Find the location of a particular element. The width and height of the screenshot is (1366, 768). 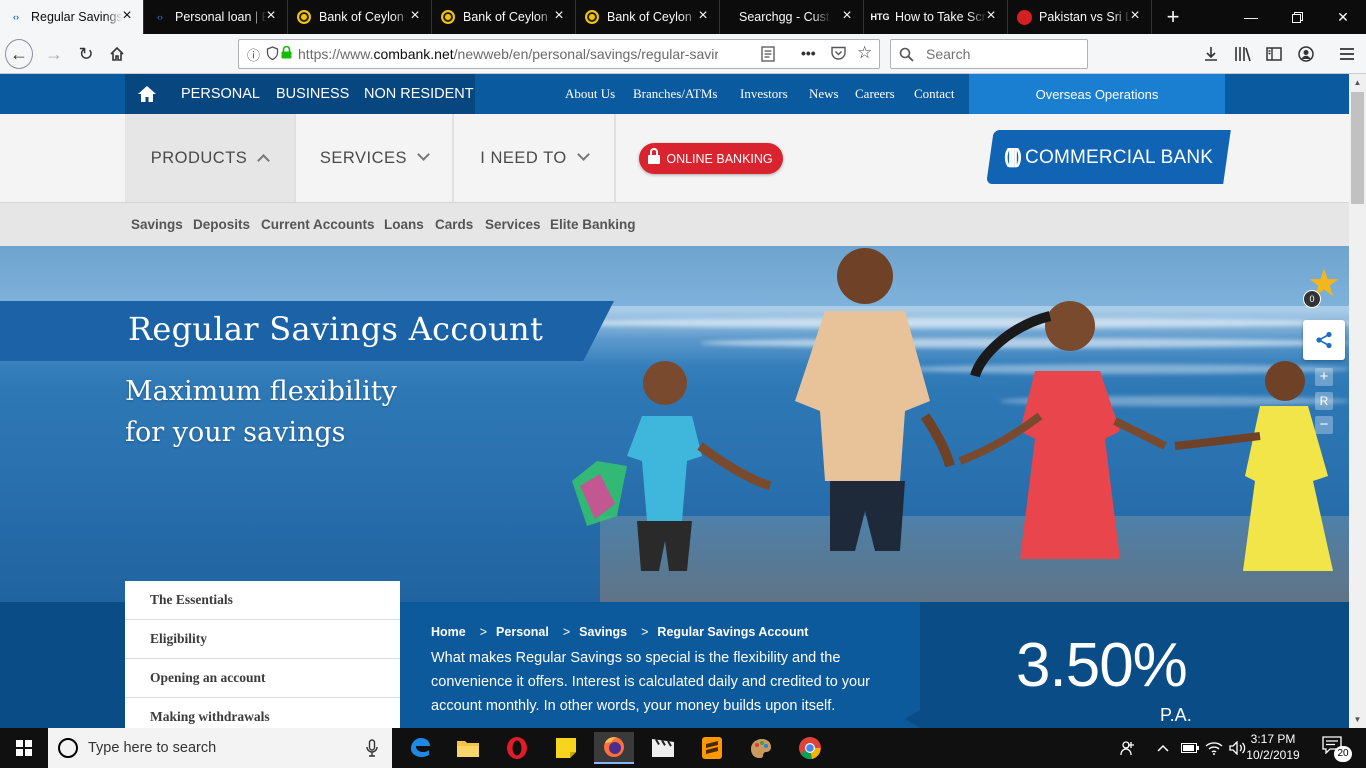

link-about-us: About Us is located at coordinates (590, 94).